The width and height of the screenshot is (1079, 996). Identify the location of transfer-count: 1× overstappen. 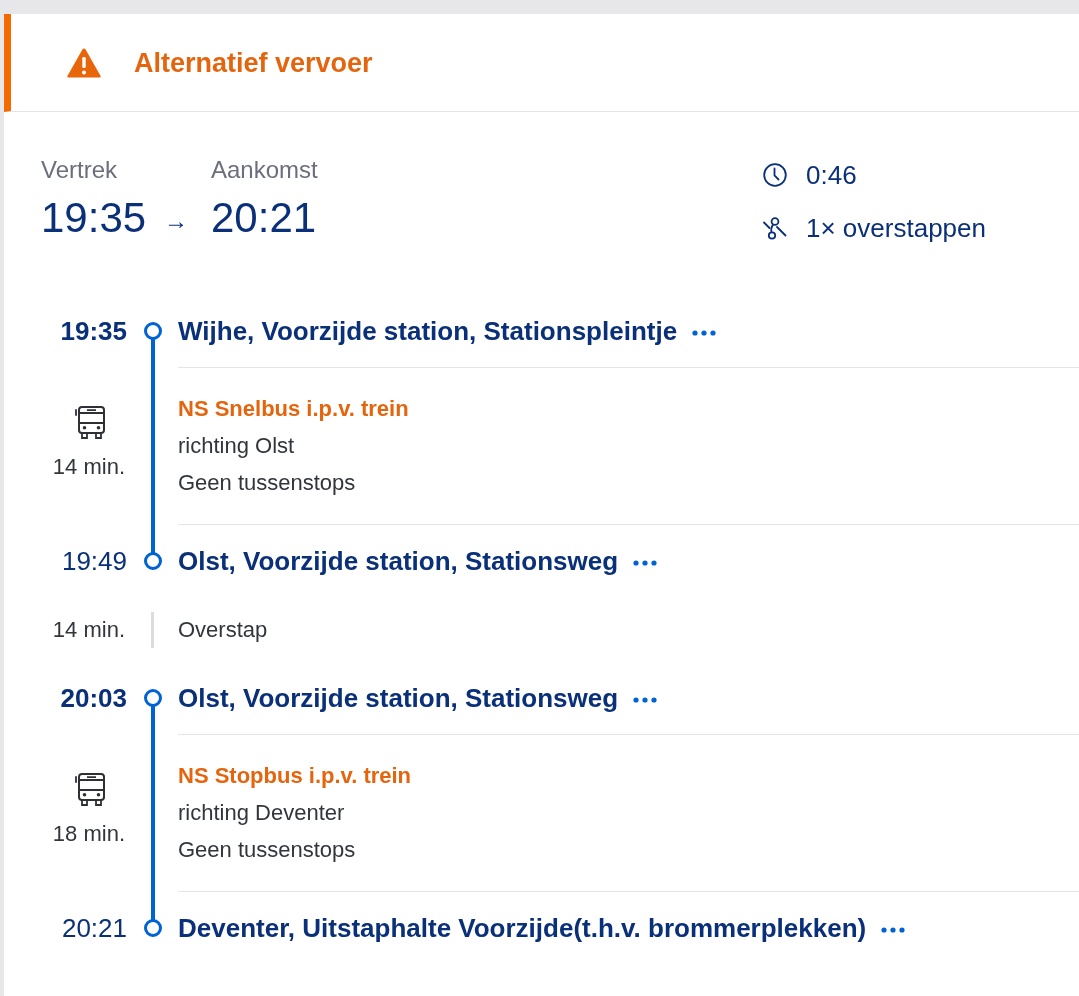
(896, 228).